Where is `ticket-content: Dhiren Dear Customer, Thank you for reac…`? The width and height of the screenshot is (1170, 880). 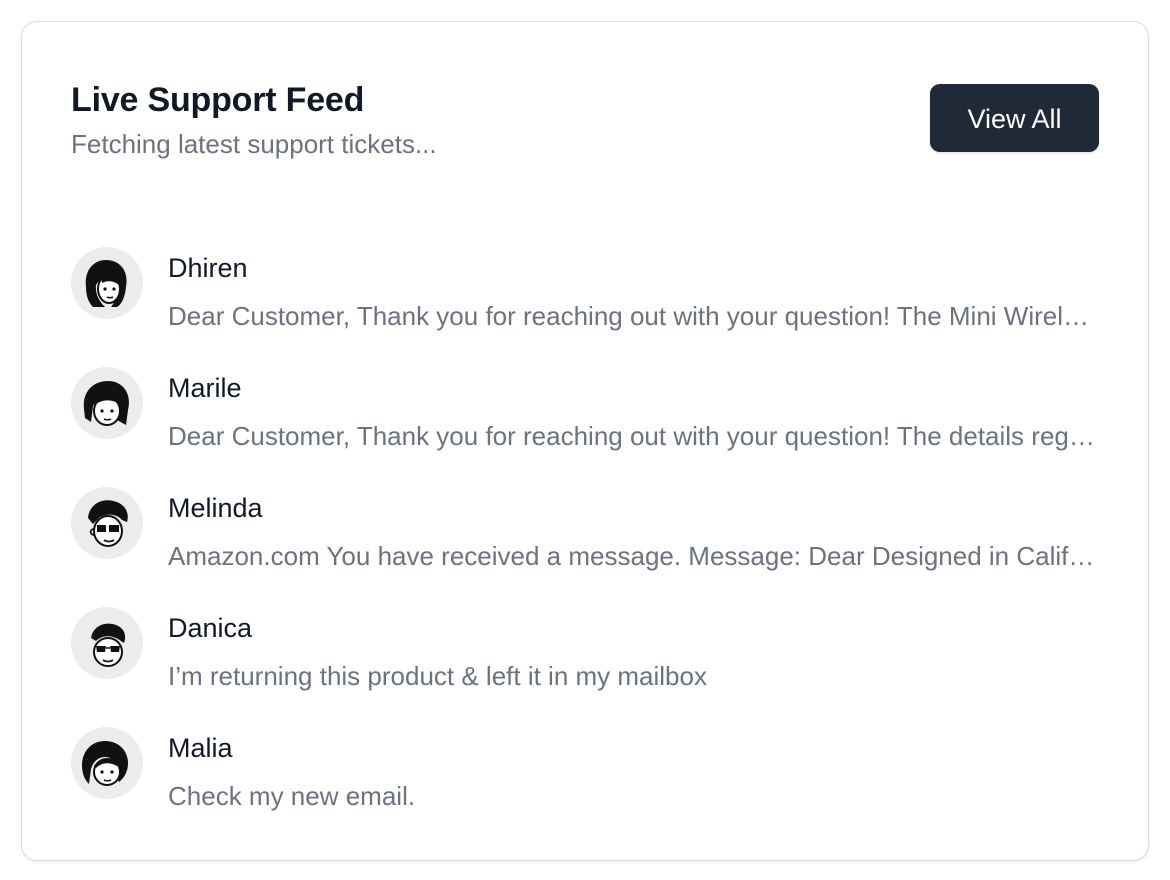
ticket-content: Dhiren Dear Customer, Thank you for reac… is located at coordinates (634, 292).